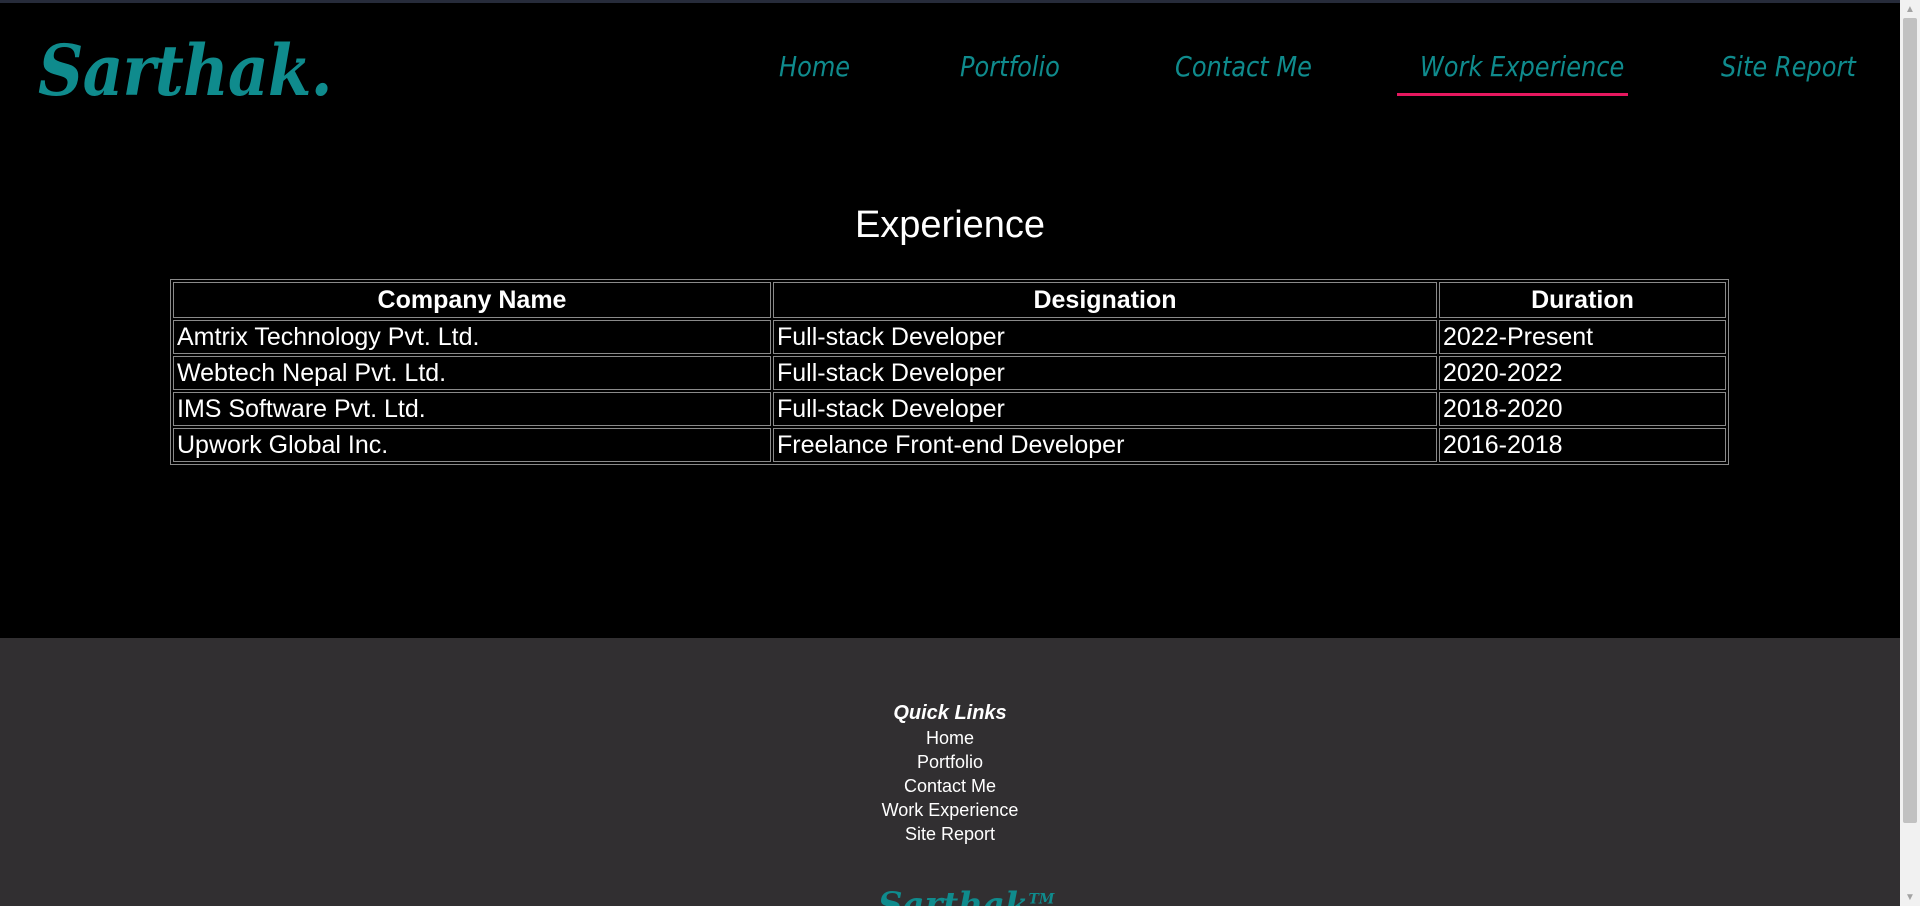  I want to click on active-nav-underline, so click(1512, 94).